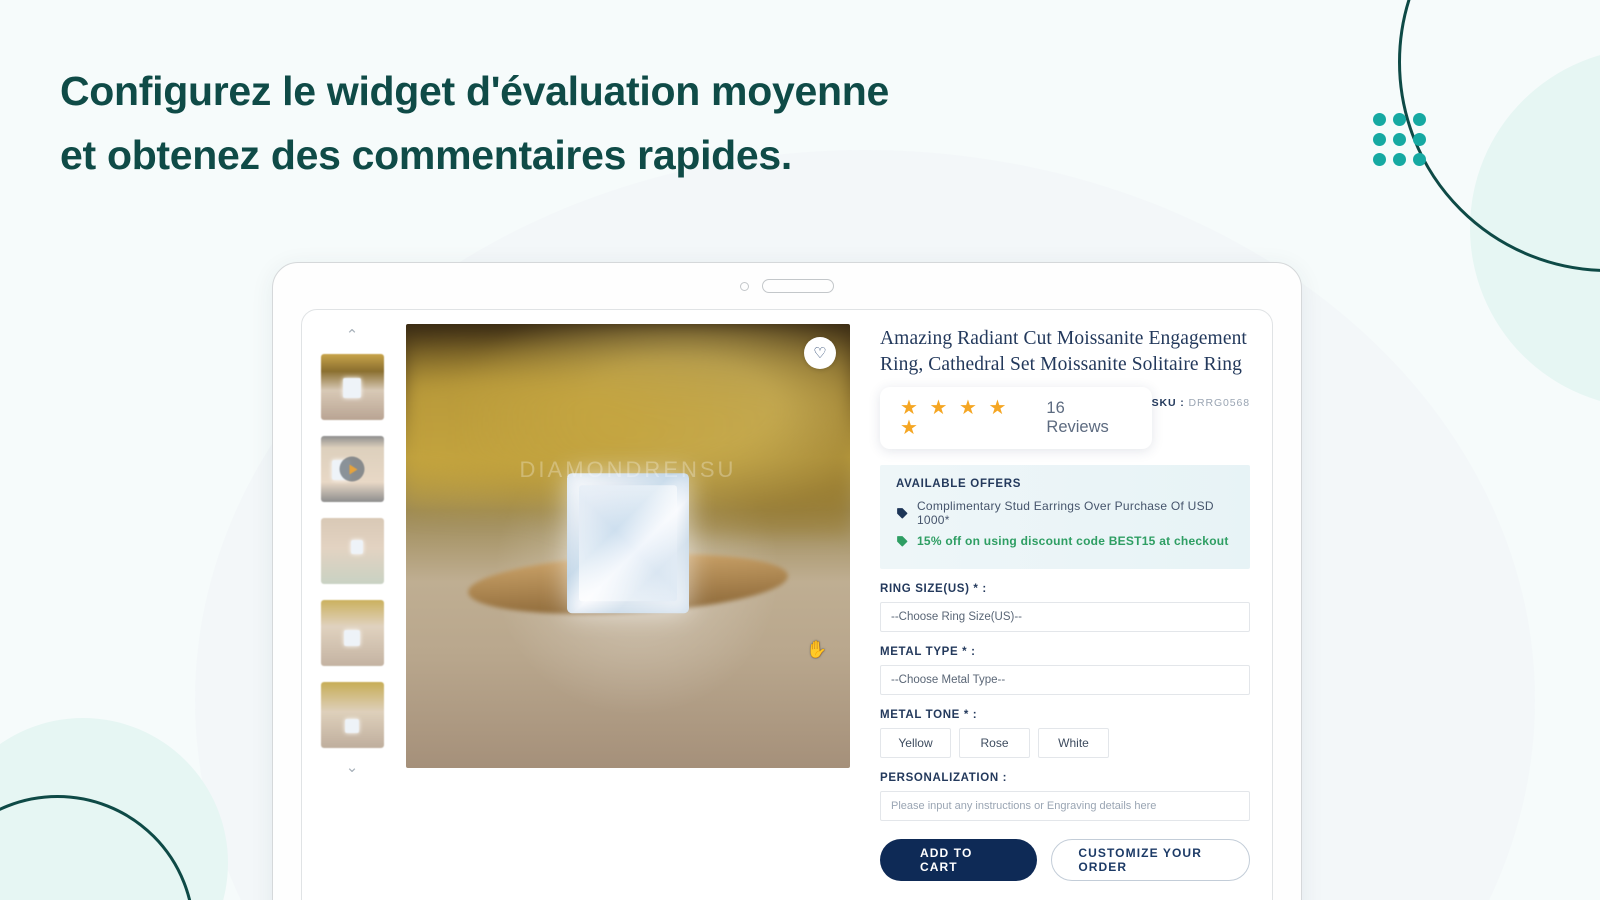 The image size is (1600, 900). I want to click on personalization-label: PERSONALIZATION :, so click(944, 777).